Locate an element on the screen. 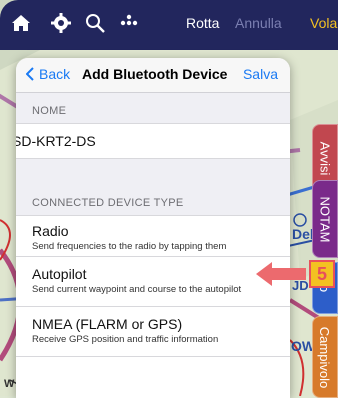  callout-badge: 5 is located at coordinates (322, 274).